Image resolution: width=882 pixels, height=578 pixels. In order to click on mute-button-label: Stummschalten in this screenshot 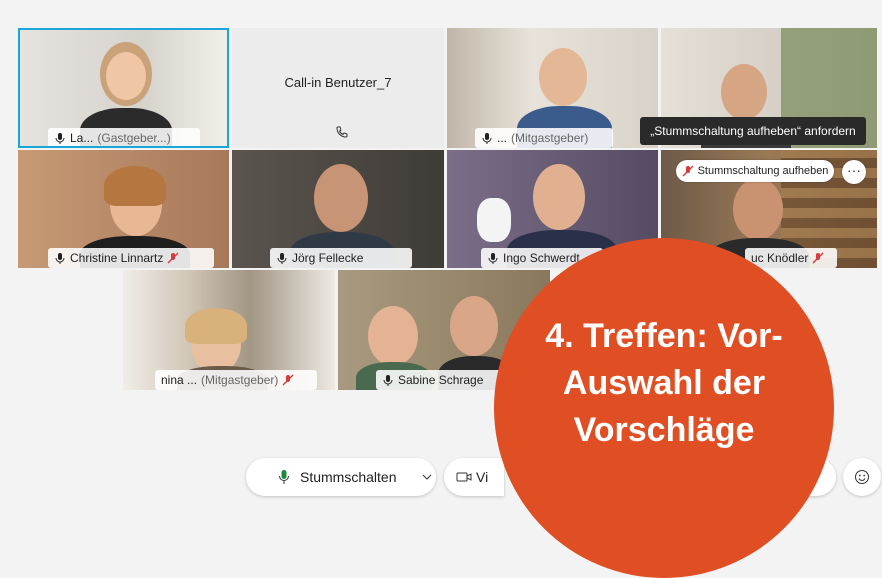, I will do `click(348, 477)`.